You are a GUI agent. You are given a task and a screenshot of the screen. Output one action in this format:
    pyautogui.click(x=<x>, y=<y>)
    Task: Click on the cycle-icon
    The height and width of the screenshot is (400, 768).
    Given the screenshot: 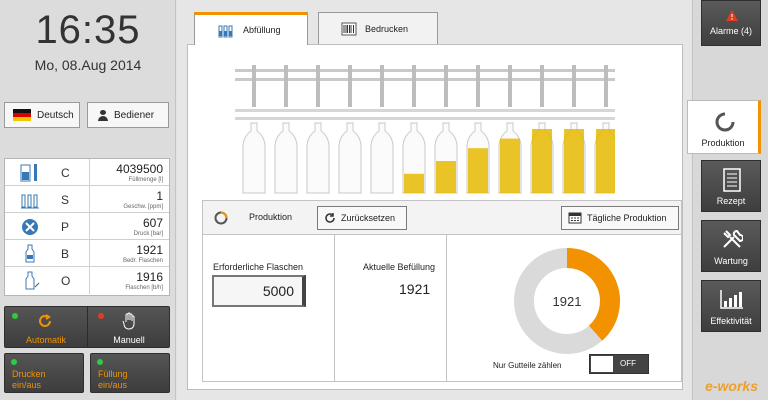 What is the action you would take?
    pyautogui.click(x=45, y=320)
    